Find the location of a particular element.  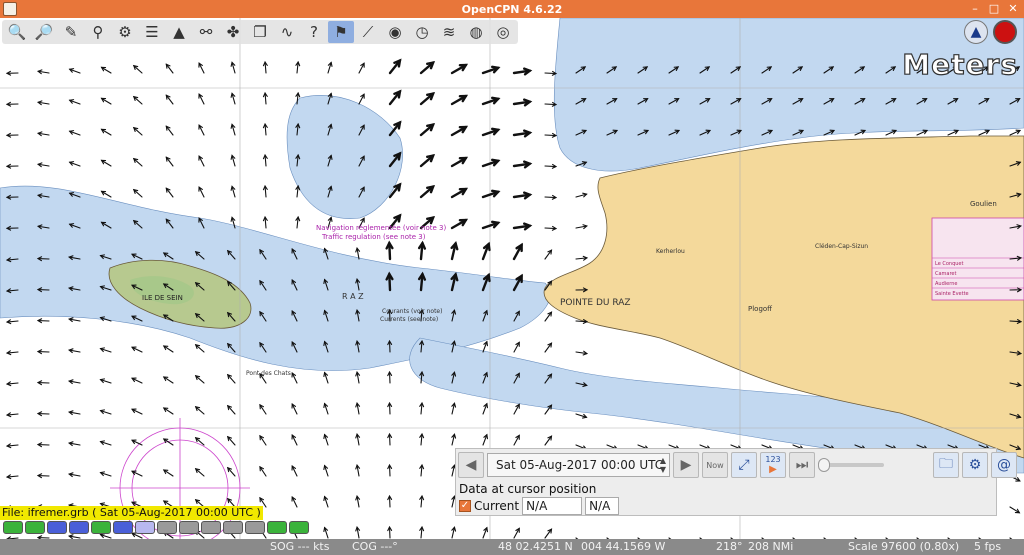

main-toolbar: 🔍 🔎 ✎ ⚲ ⚙ ☰ ▲ ⚯ ✤ ❐ ∿? ⚑ ⟋ ◉ ◷ ≋ ◍ ◎ is located at coordinates (260, 32).